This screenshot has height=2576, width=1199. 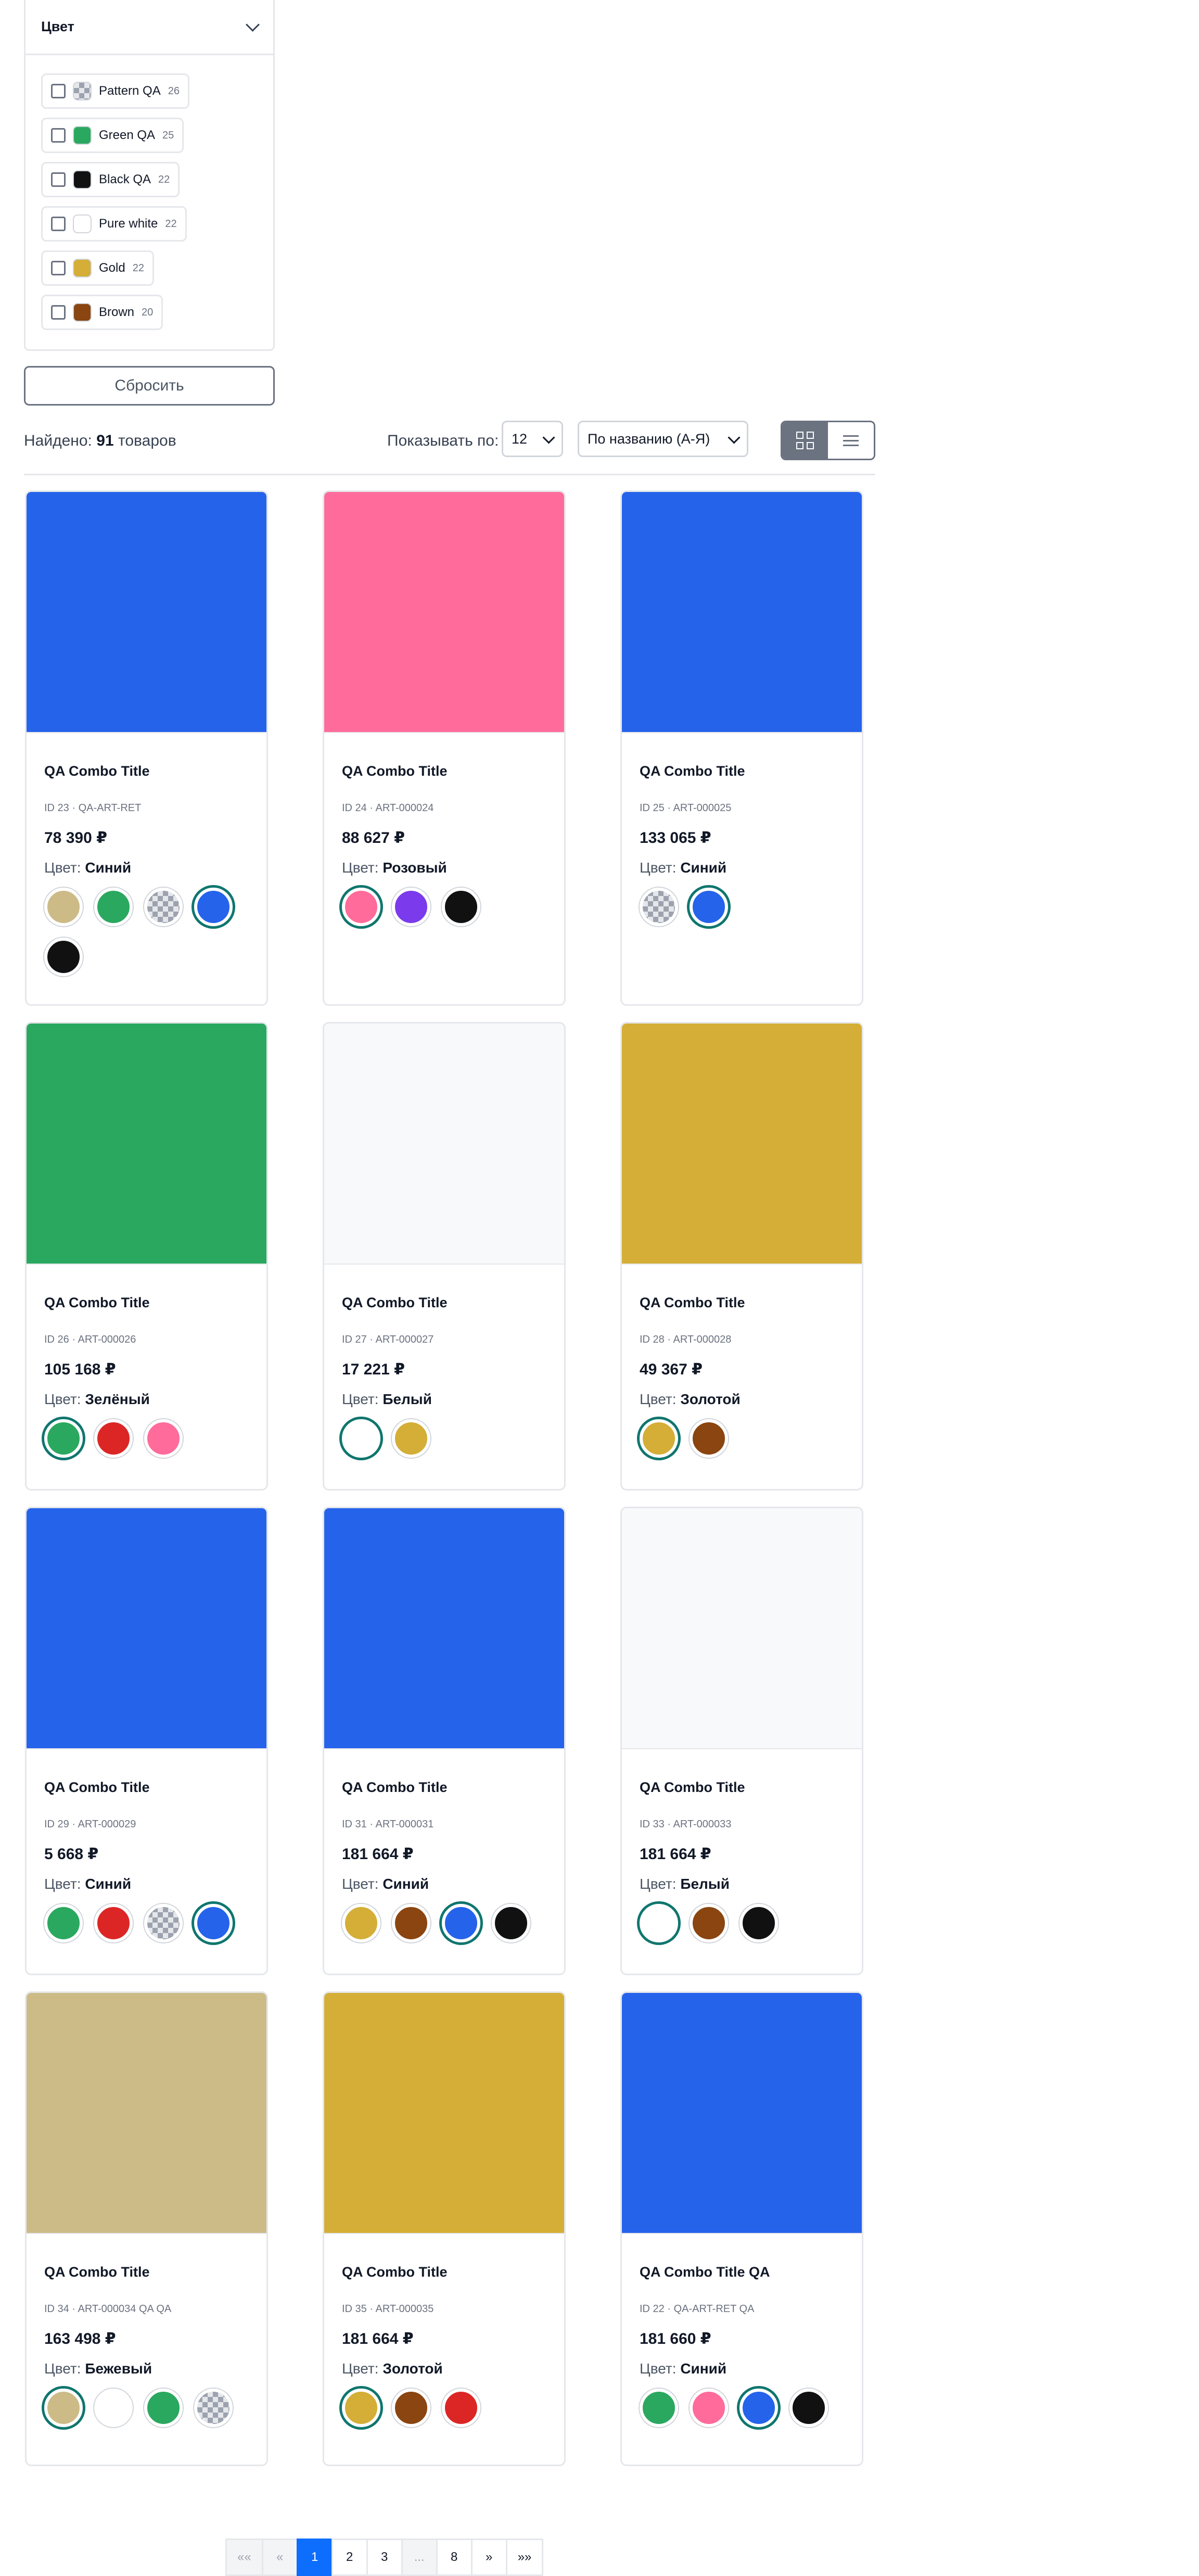 What do you see at coordinates (115, 91) in the screenshot?
I see `color-filter-option: Pattern QA 26` at bounding box center [115, 91].